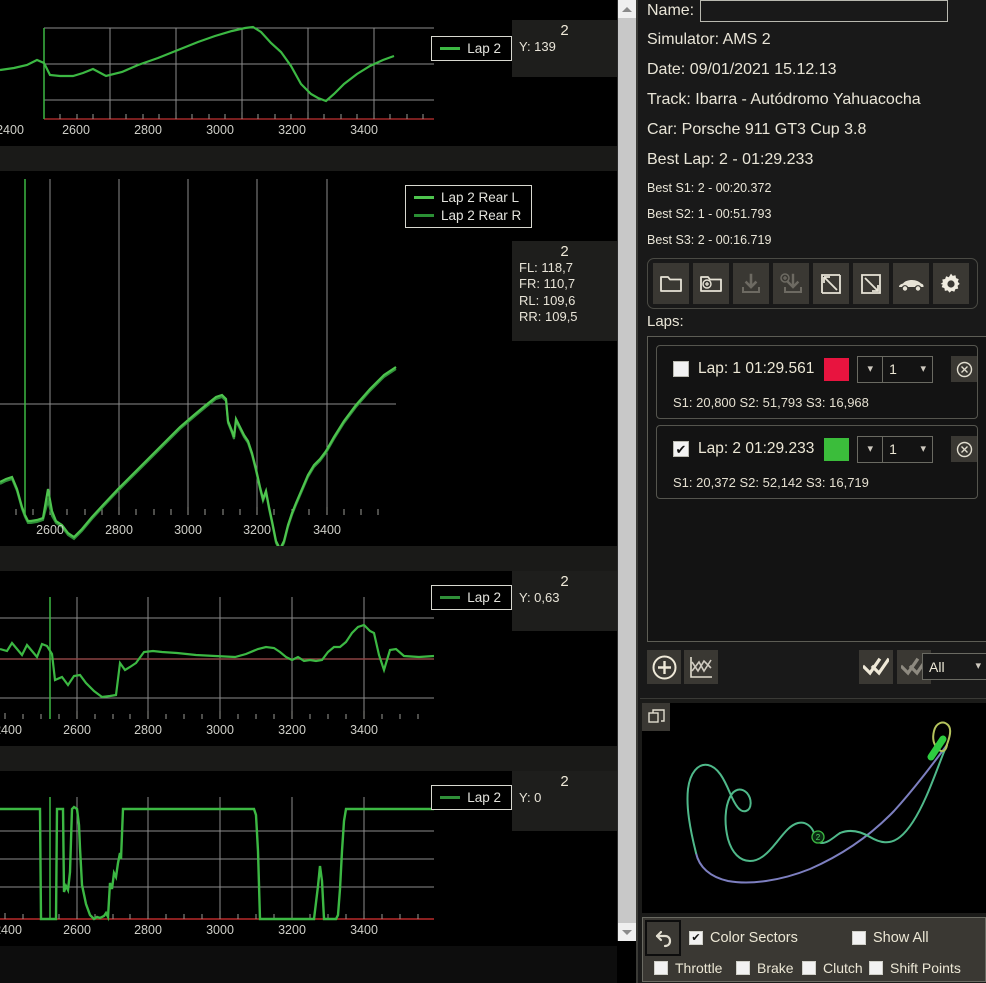  I want to click on save-as-button, so click(791, 283).